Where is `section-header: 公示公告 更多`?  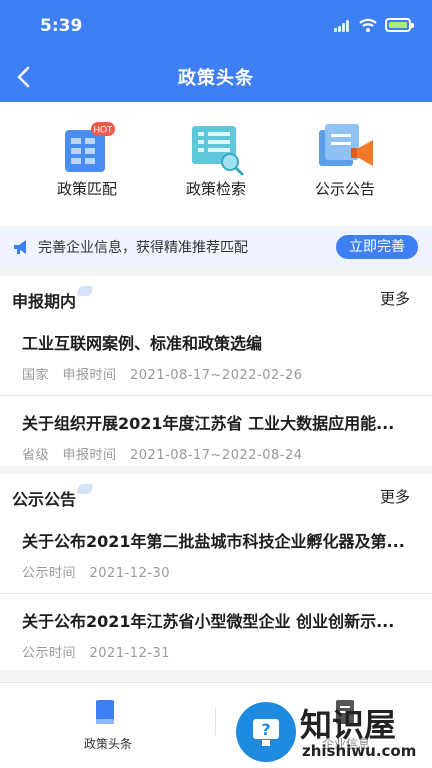 section-header: 公示公告 更多 is located at coordinates (216, 494).